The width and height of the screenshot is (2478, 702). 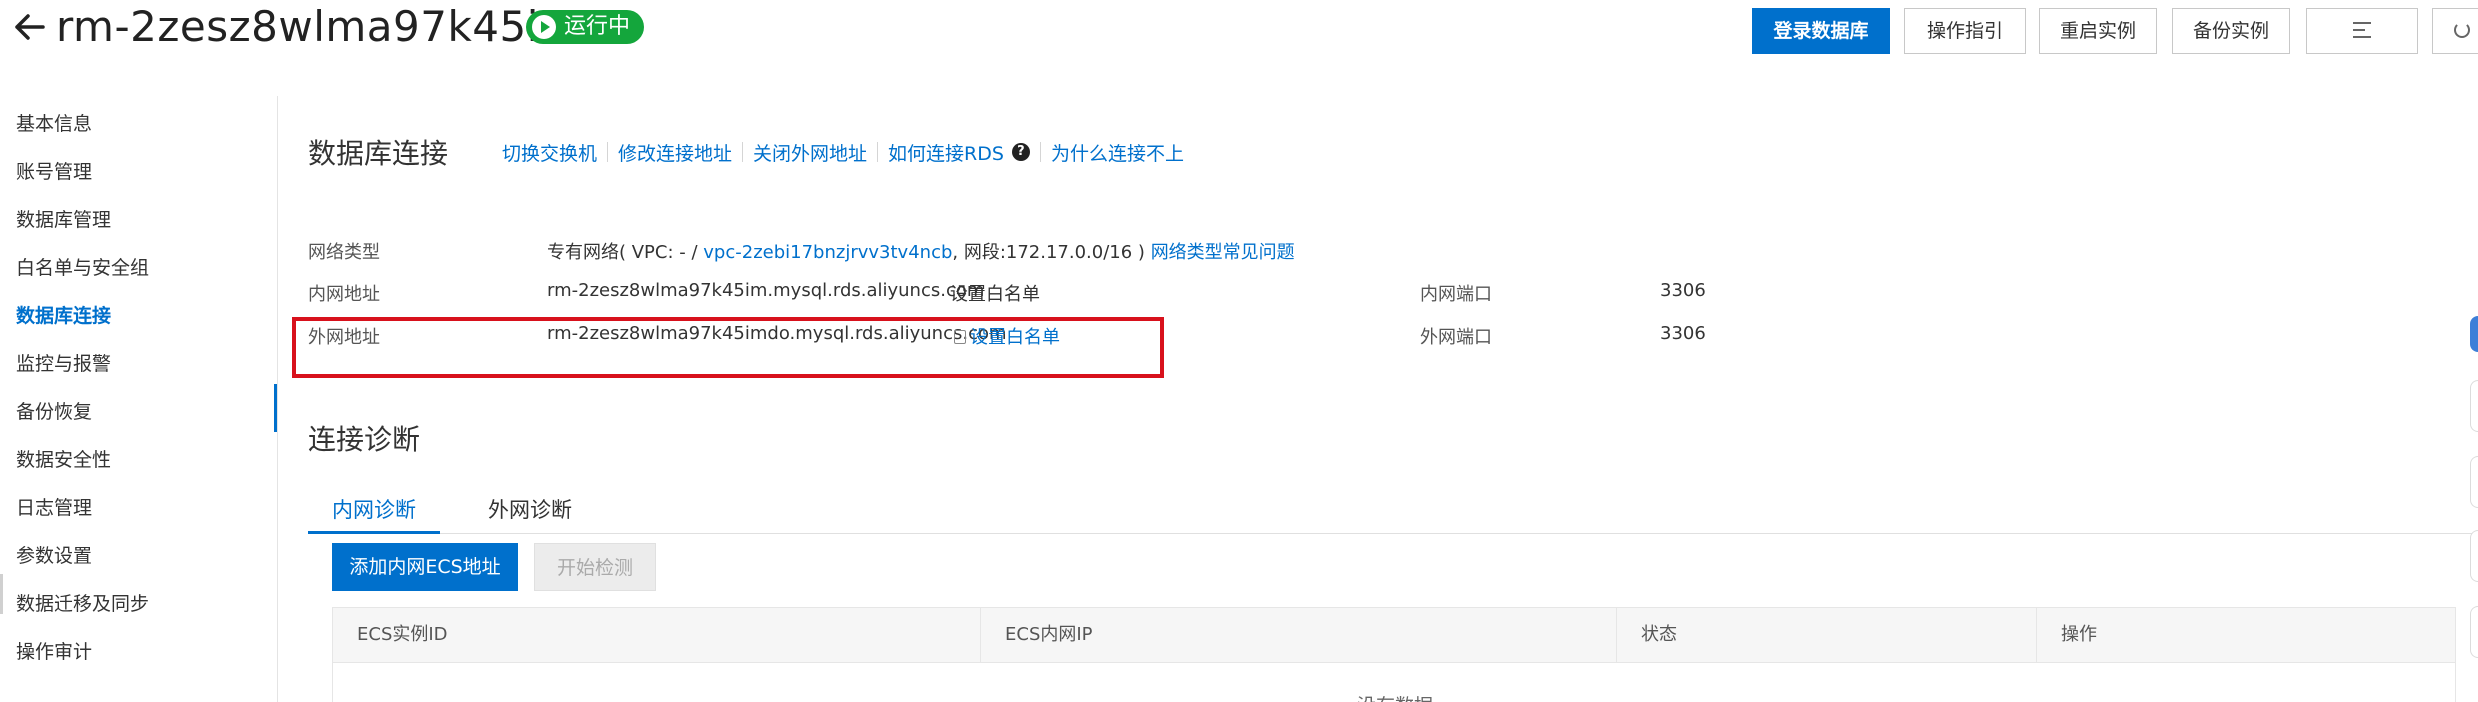 I want to click on sidebar-item-parameters: 参数设置, so click(x=54, y=554).